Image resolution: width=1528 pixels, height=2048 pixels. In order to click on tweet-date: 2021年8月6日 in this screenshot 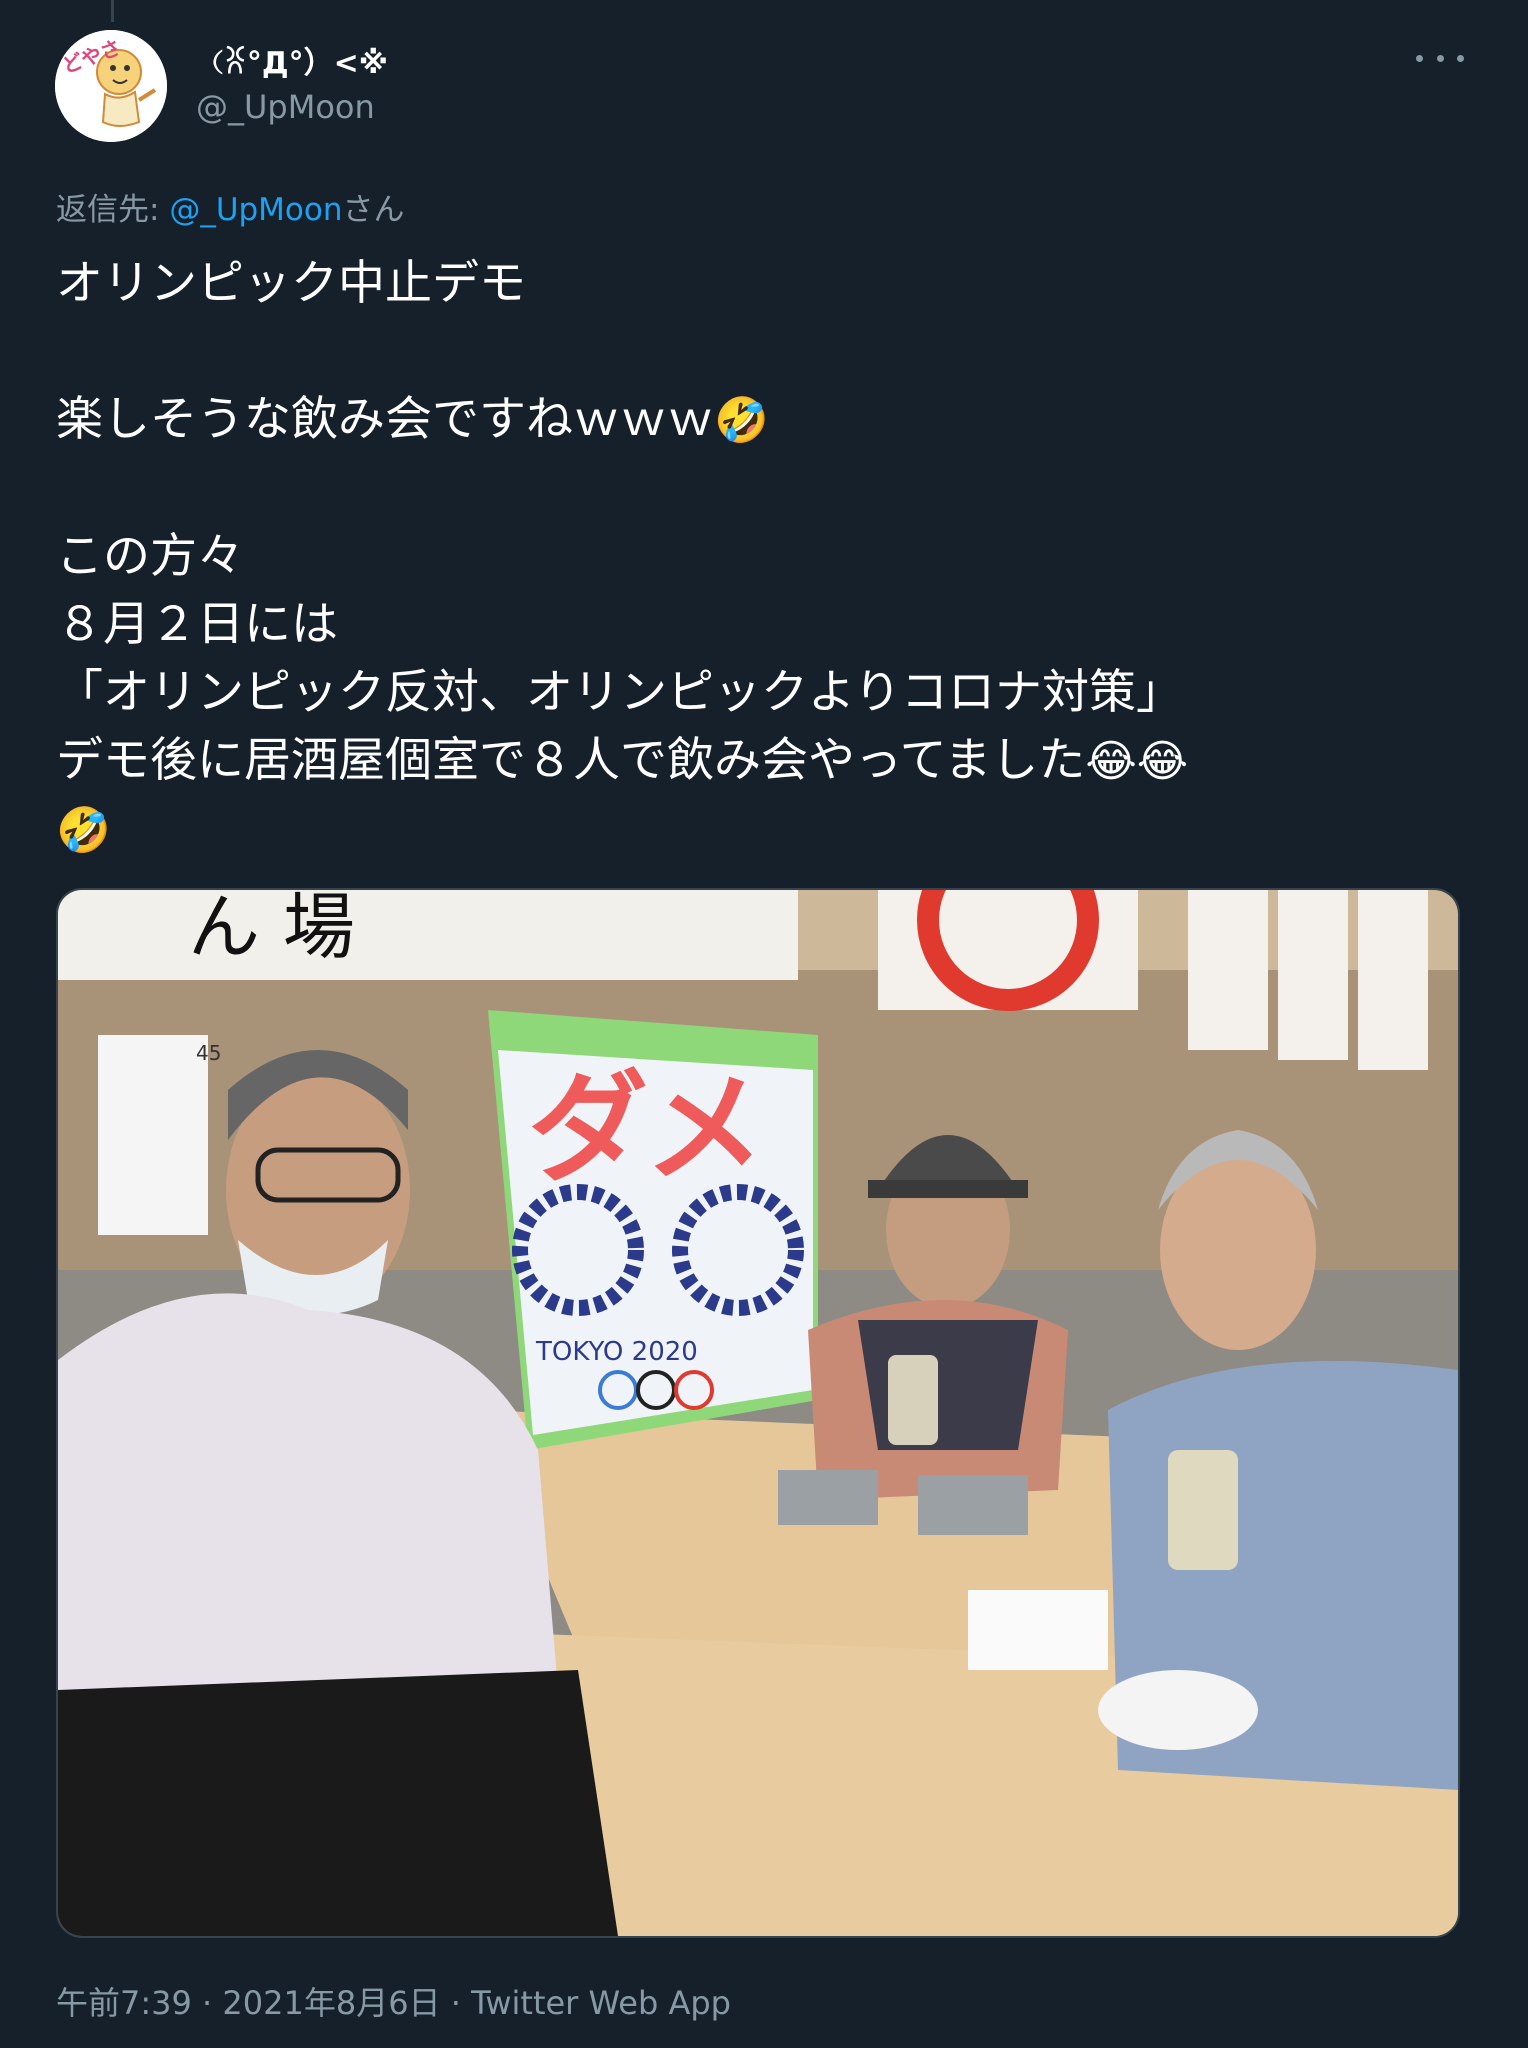, I will do `click(331, 2003)`.